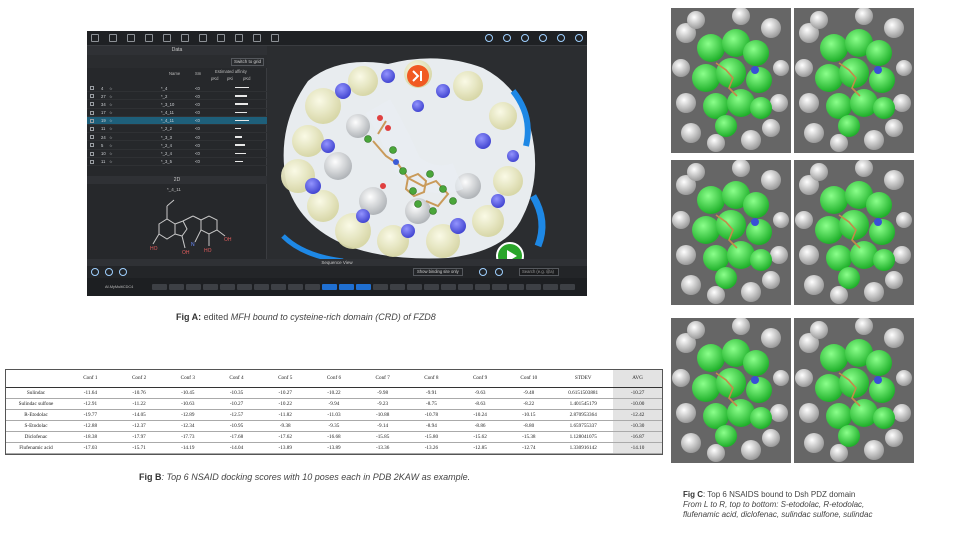 The width and height of the screenshot is (960, 540). I want to click on score-cell: -9.91, so click(431, 393).